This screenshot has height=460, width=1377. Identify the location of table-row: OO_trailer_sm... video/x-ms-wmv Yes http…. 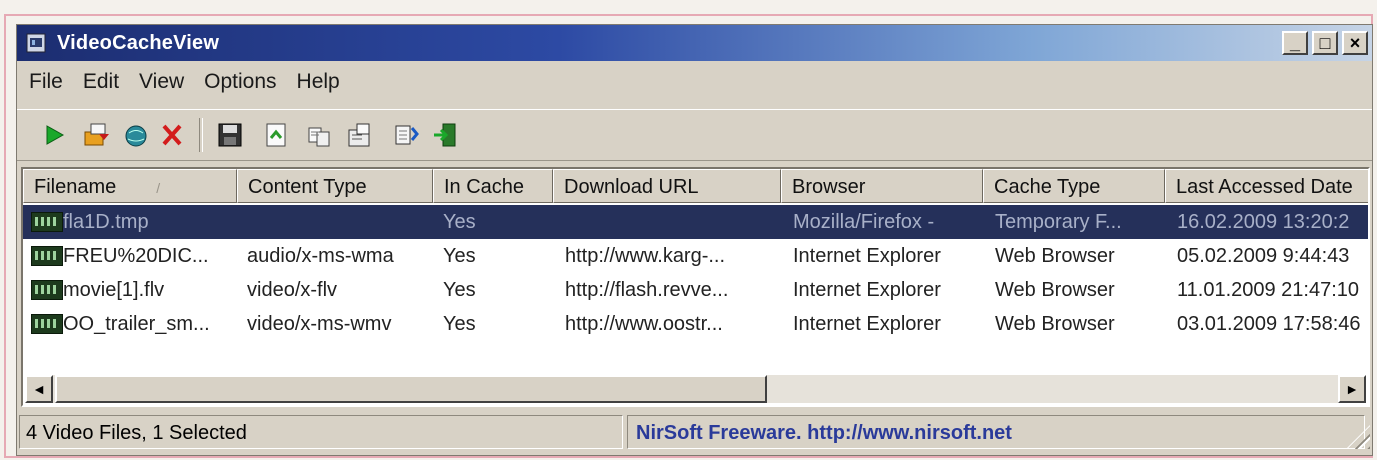
(695, 324).